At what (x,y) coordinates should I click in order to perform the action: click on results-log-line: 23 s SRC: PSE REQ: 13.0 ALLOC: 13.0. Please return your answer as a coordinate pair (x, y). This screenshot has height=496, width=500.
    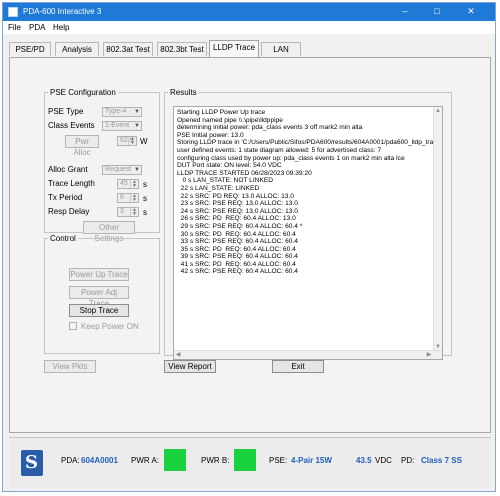
    Looking at the image, I should click on (237, 204).